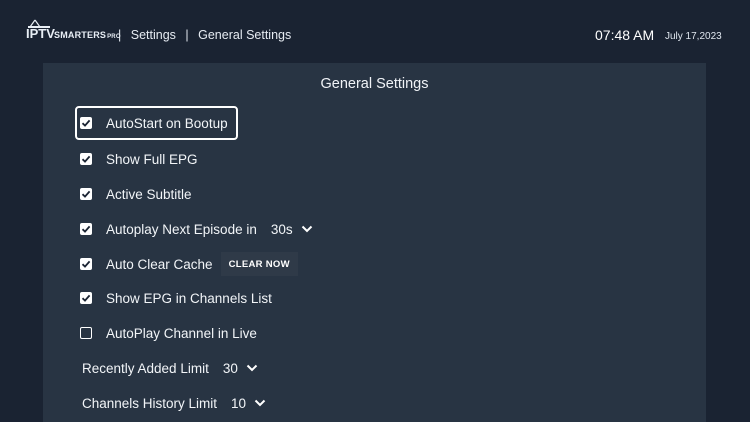 This screenshot has width=750, height=422. Describe the element at coordinates (281, 229) in the screenshot. I see `select-value: 30s` at that location.